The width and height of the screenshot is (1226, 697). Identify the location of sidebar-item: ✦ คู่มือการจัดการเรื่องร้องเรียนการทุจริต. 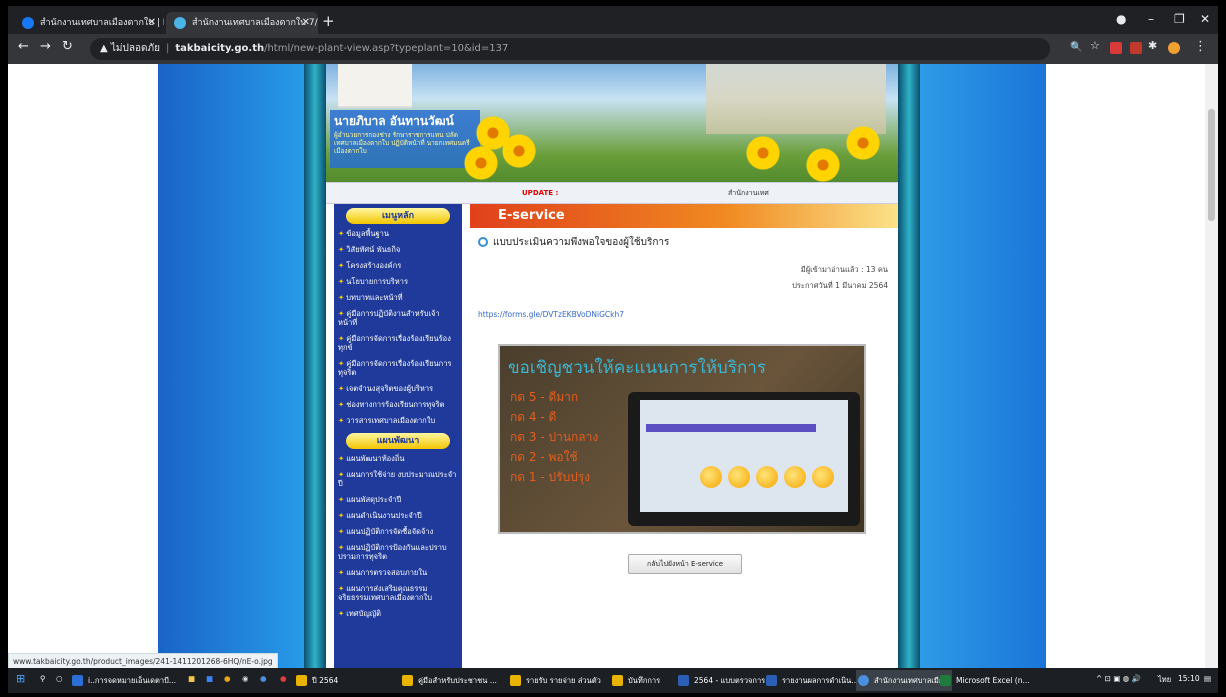
(398, 368).